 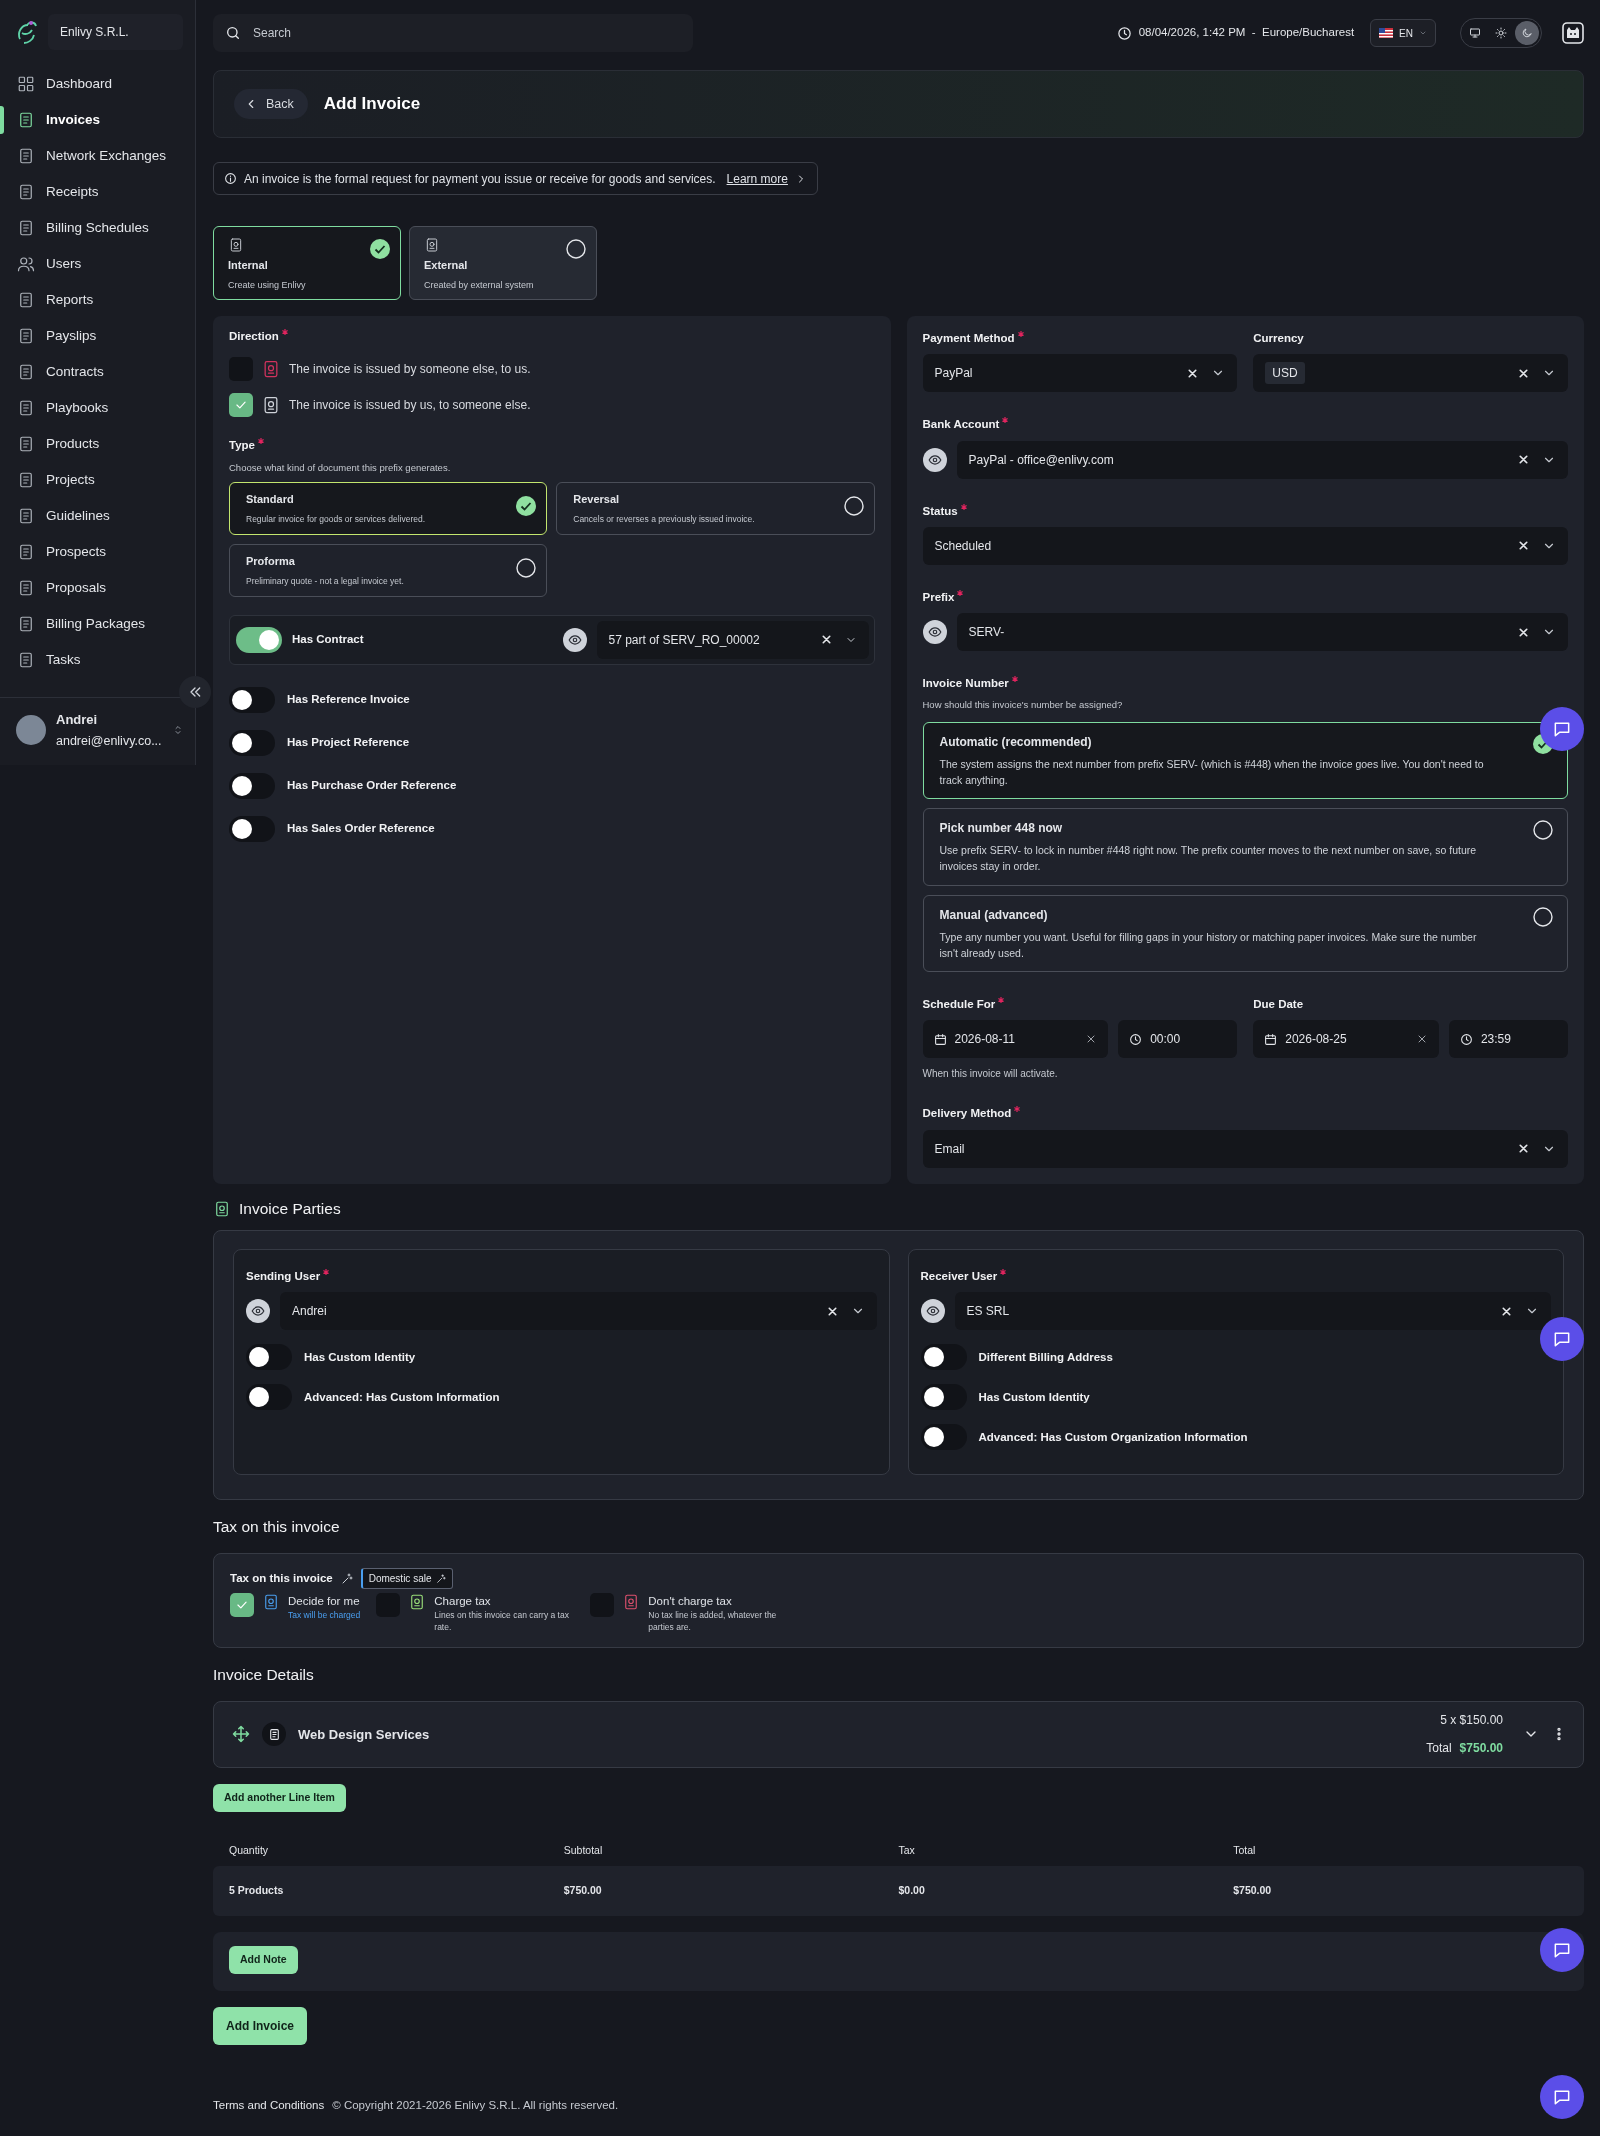 What do you see at coordinates (97, 372) in the screenshot?
I see `sidebar-item: Contracts` at bounding box center [97, 372].